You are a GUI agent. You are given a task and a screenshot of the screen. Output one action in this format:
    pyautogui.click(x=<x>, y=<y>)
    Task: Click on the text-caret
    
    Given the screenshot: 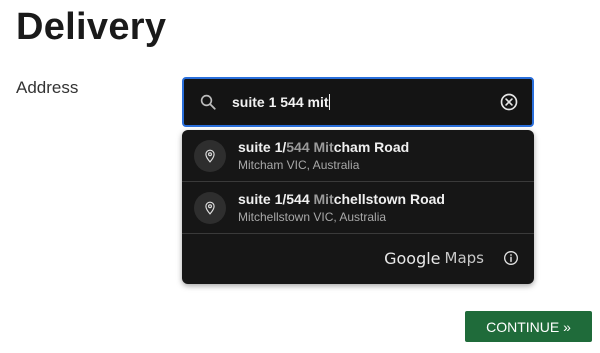 What is the action you would take?
    pyautogui.click(x=329, y=102)
    